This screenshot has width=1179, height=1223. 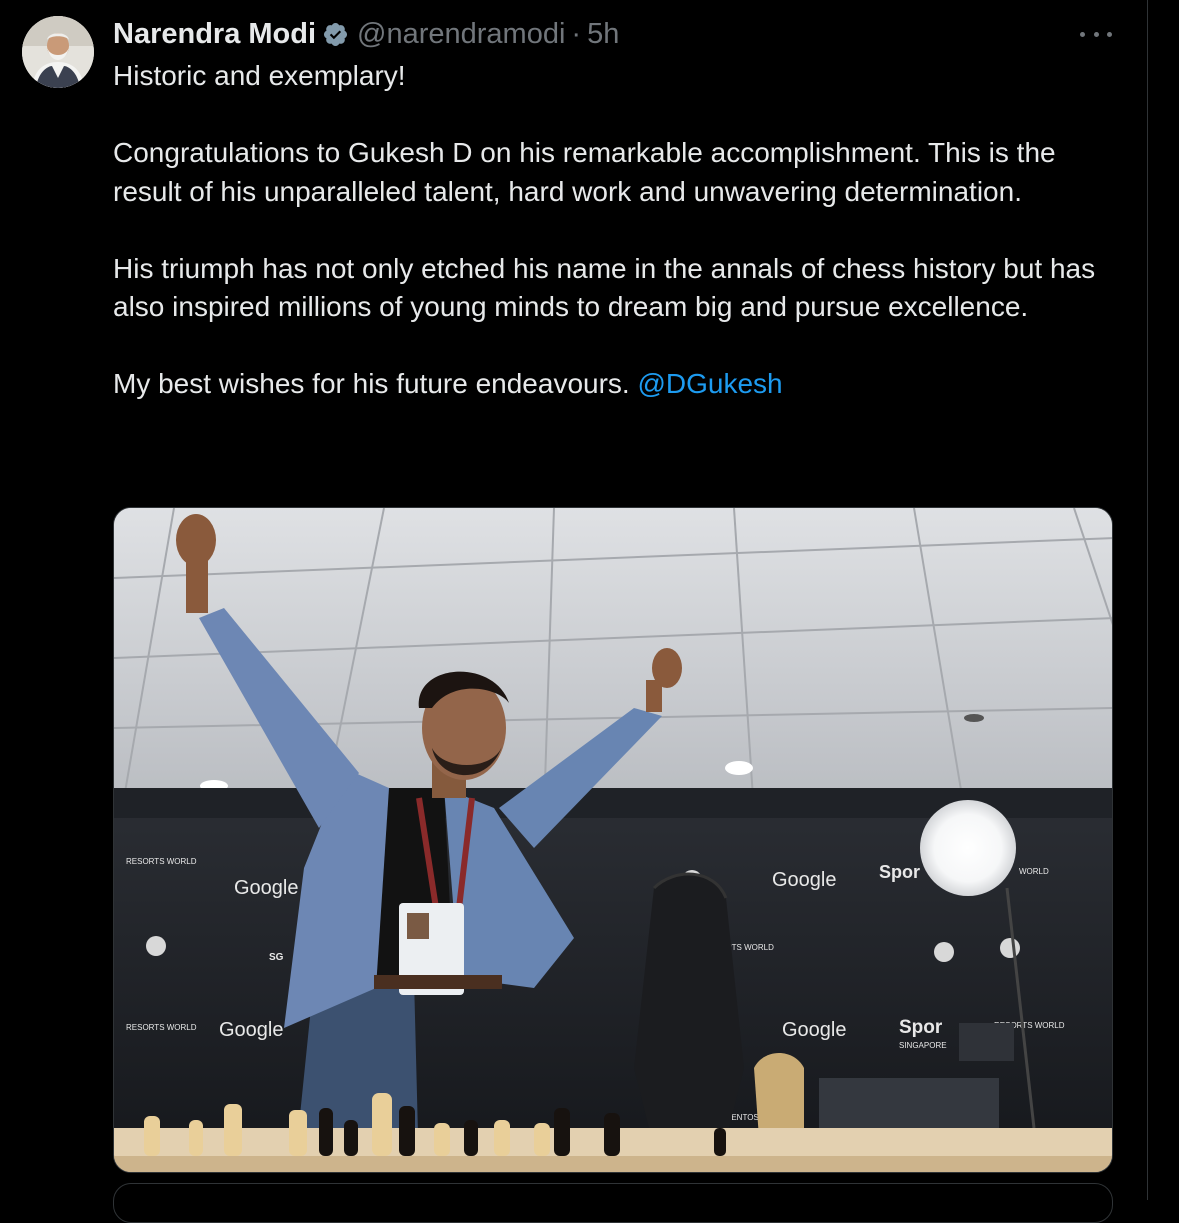 What do you see at coordinates (266, 888) in the screenshot?
I see `sponsor-google-1: Google` at bounding box center [266, 888].